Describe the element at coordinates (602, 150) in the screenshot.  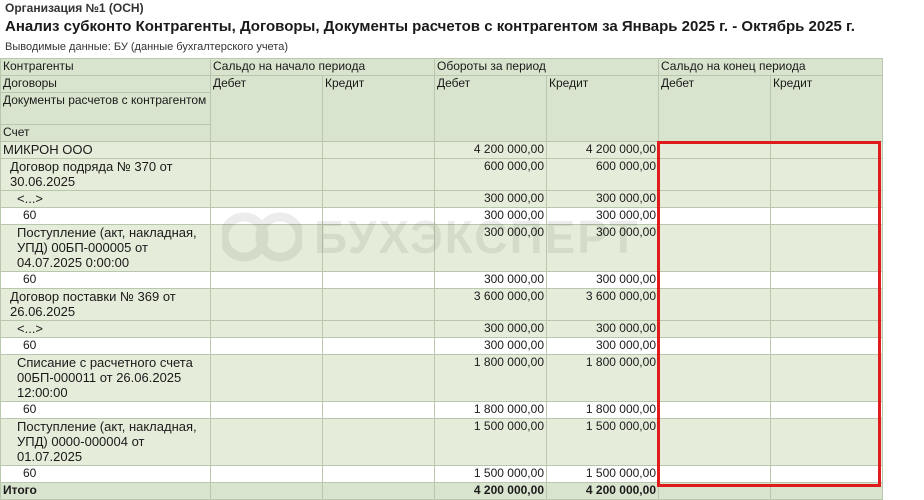
I see `oboroty-kredit: 4 200 000,00` at that location.